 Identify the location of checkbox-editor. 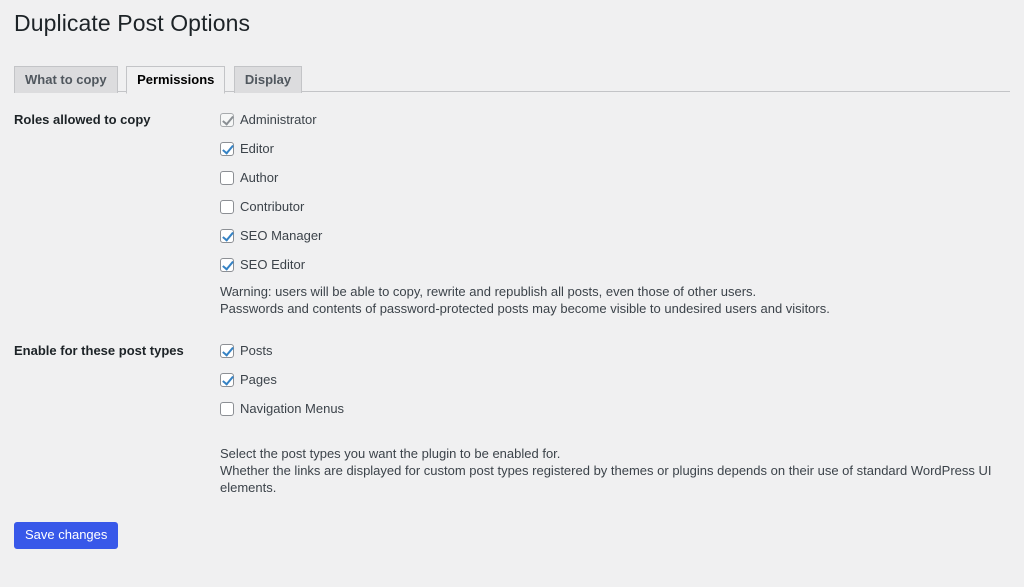
(227, 148).